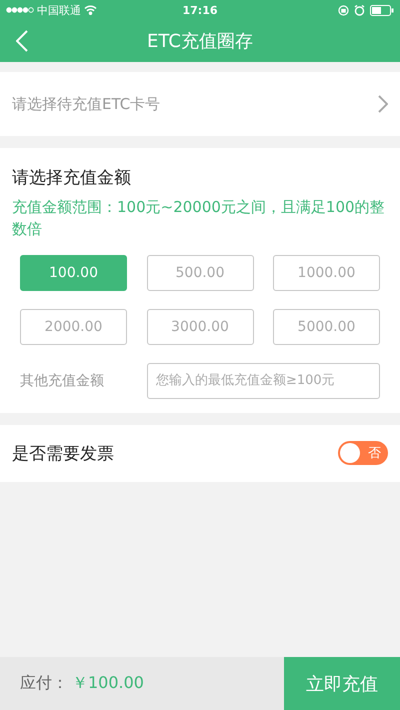 The image size is (400, 710). I want to click on amount-option: 100.00, so click(73, 272).